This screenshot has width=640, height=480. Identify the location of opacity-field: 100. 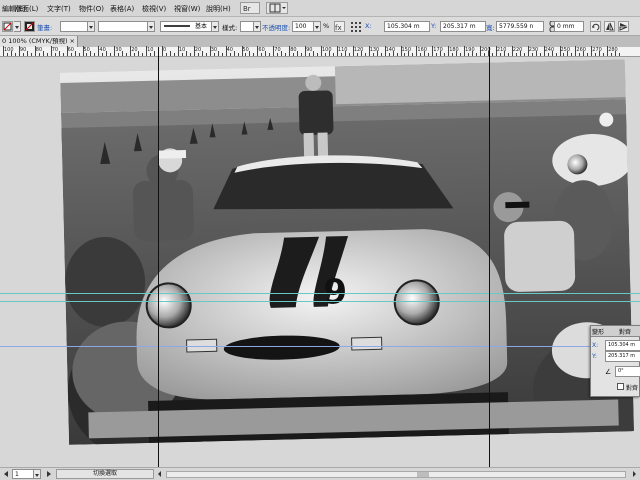
(303, 26).